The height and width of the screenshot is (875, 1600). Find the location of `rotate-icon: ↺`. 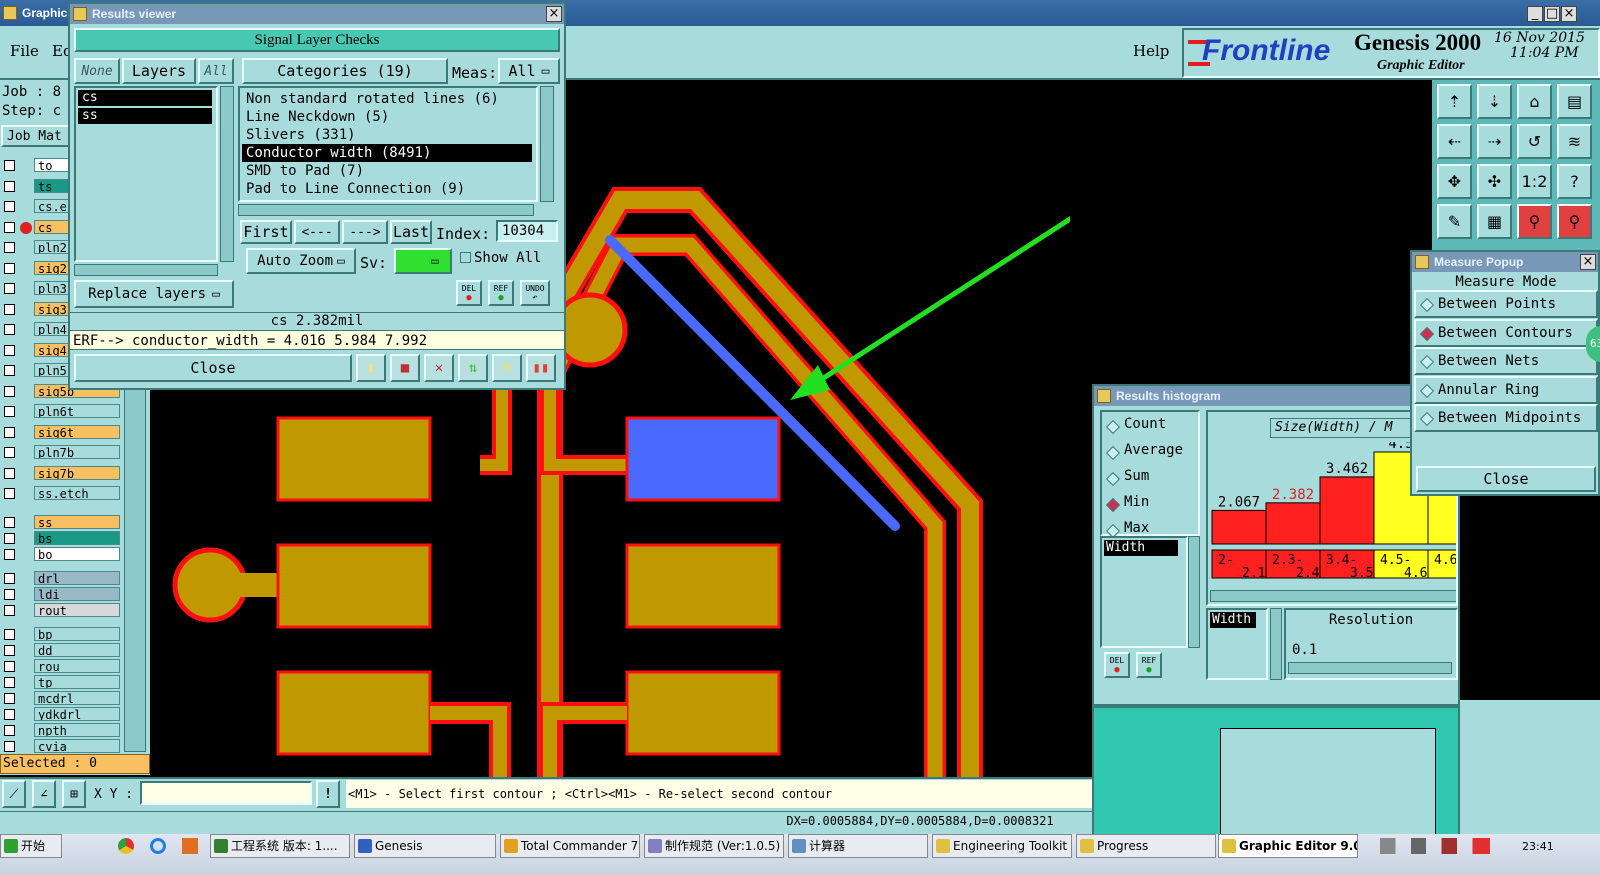

rotate-icon: ↺ is located at coordinates (1534, 141).